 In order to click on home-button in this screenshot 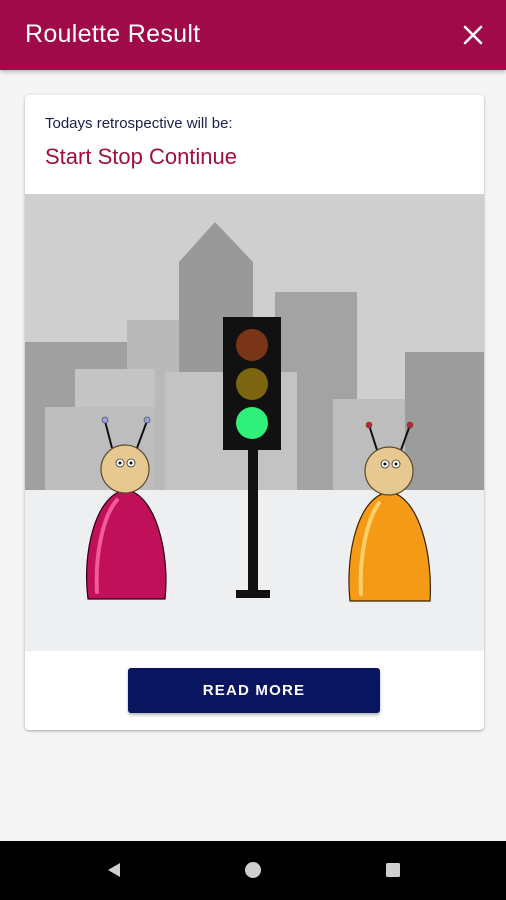, I will do `click(253, 870)`.